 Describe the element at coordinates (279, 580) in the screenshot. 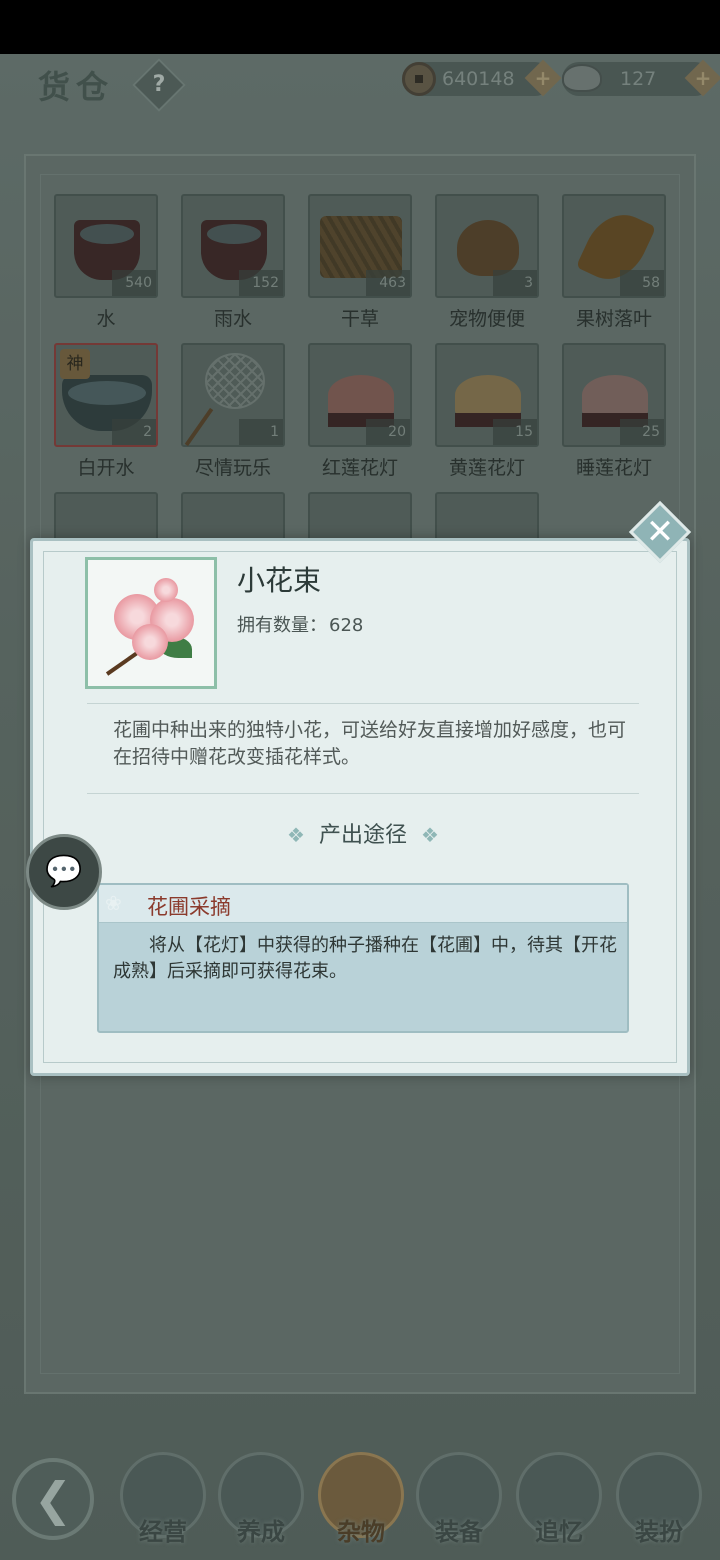

I see `item-name: 小花束` at that location.